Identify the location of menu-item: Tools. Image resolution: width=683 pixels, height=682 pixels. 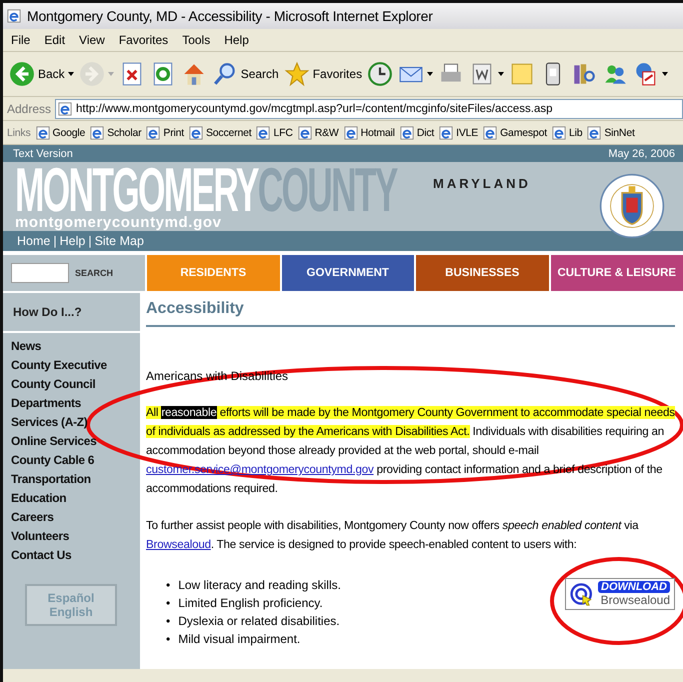
(196, 40).